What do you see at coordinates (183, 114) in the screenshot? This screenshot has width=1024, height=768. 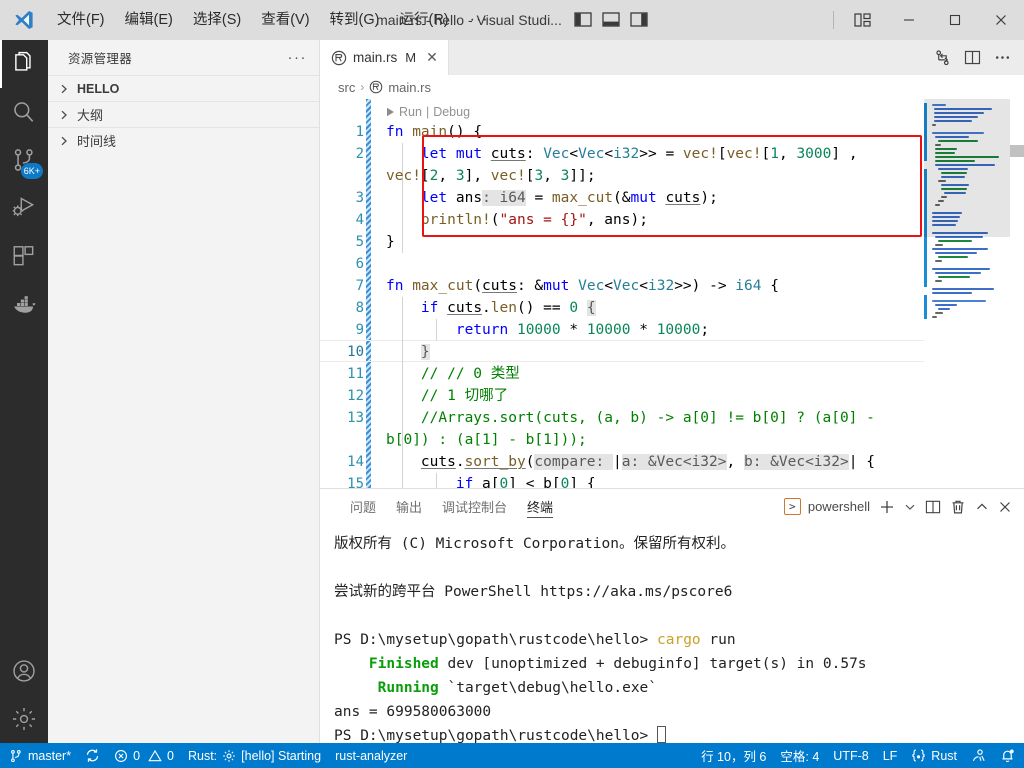 I see `sidebar-section-outline: 大纲` at bounding box center [183, 114].